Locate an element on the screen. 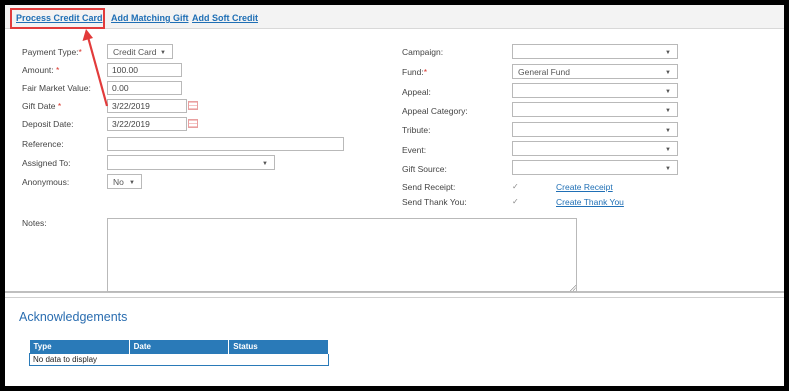 The height and width of the screenshot is (391, 789). campaign-label: Campaign: is located at coordinates (423, 52).